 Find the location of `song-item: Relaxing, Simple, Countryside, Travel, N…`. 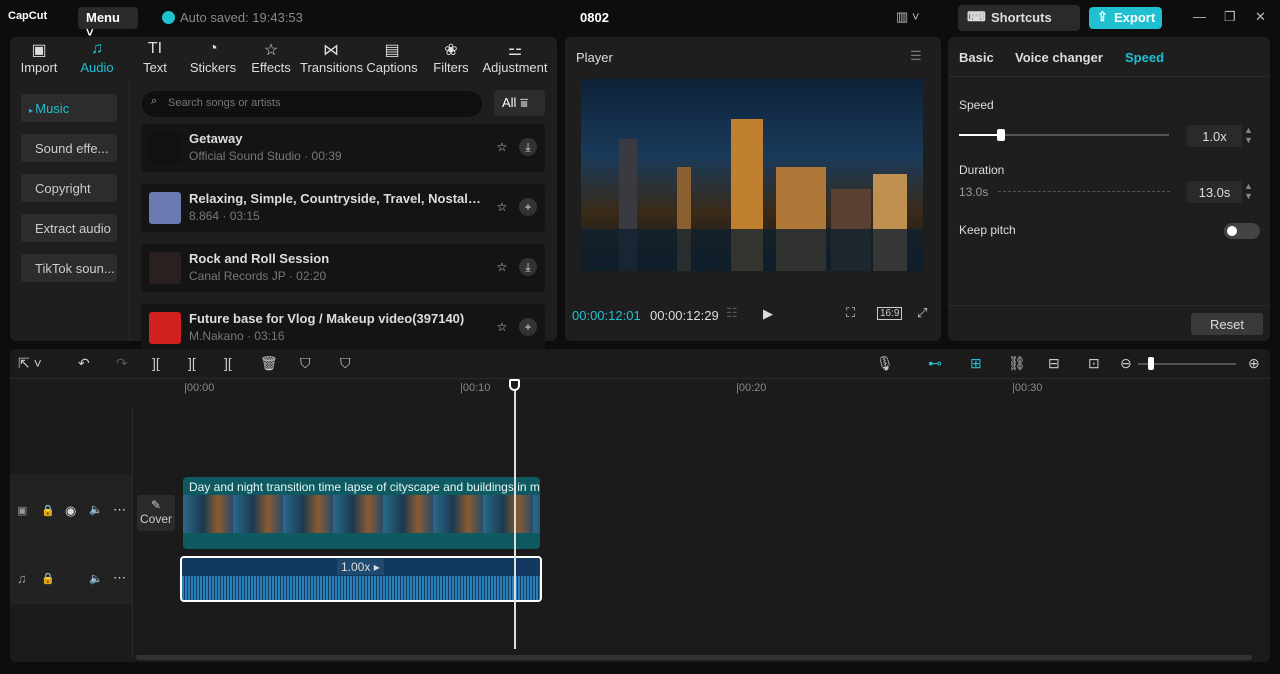

song-item: Relaxing, Simple, Countryside, Travel, N… is located at coordinates (343, 208).